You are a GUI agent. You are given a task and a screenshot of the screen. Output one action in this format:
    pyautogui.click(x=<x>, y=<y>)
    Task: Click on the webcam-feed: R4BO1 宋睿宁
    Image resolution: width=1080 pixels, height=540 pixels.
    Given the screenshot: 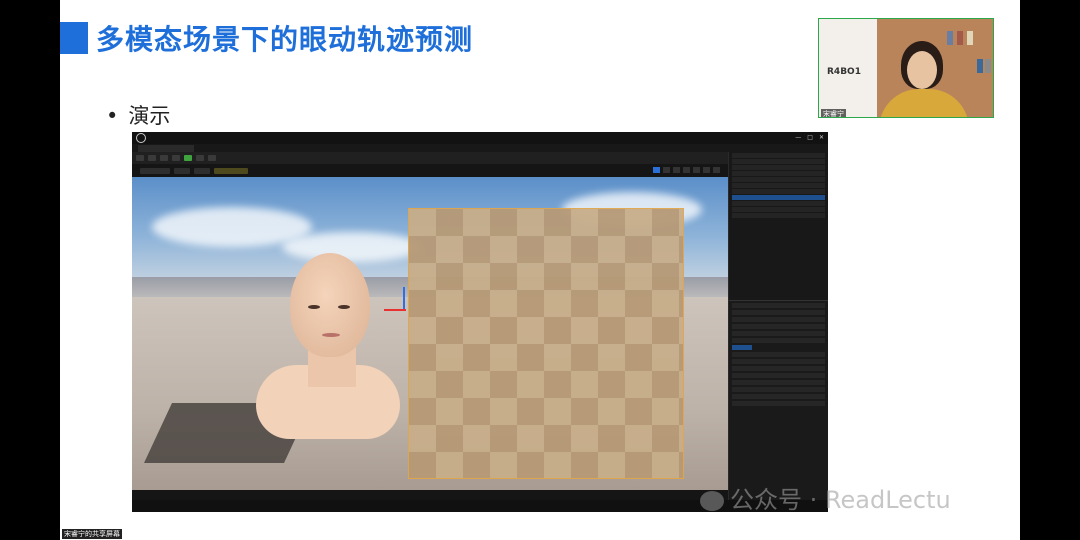 What is the action you would take?
    pyautogui.click(x=906, y=68)
    